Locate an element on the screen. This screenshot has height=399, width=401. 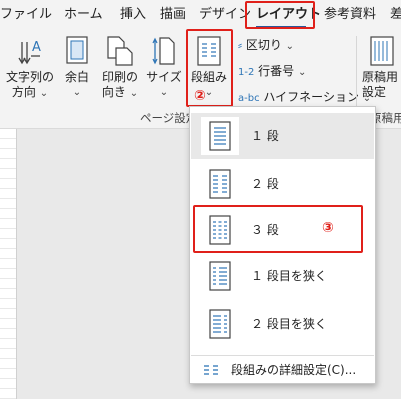
columns-option-right-narrow-label: ２ 段目を狭く is located at coordinates (289, 324).